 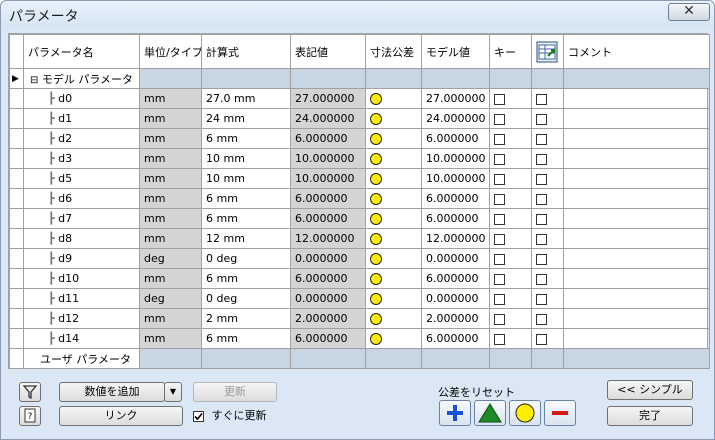 What do you see at coordinates (455, 298) in the screenshot?
I see `model-value-cell: 0.000000` at bounding box center [455, 298].